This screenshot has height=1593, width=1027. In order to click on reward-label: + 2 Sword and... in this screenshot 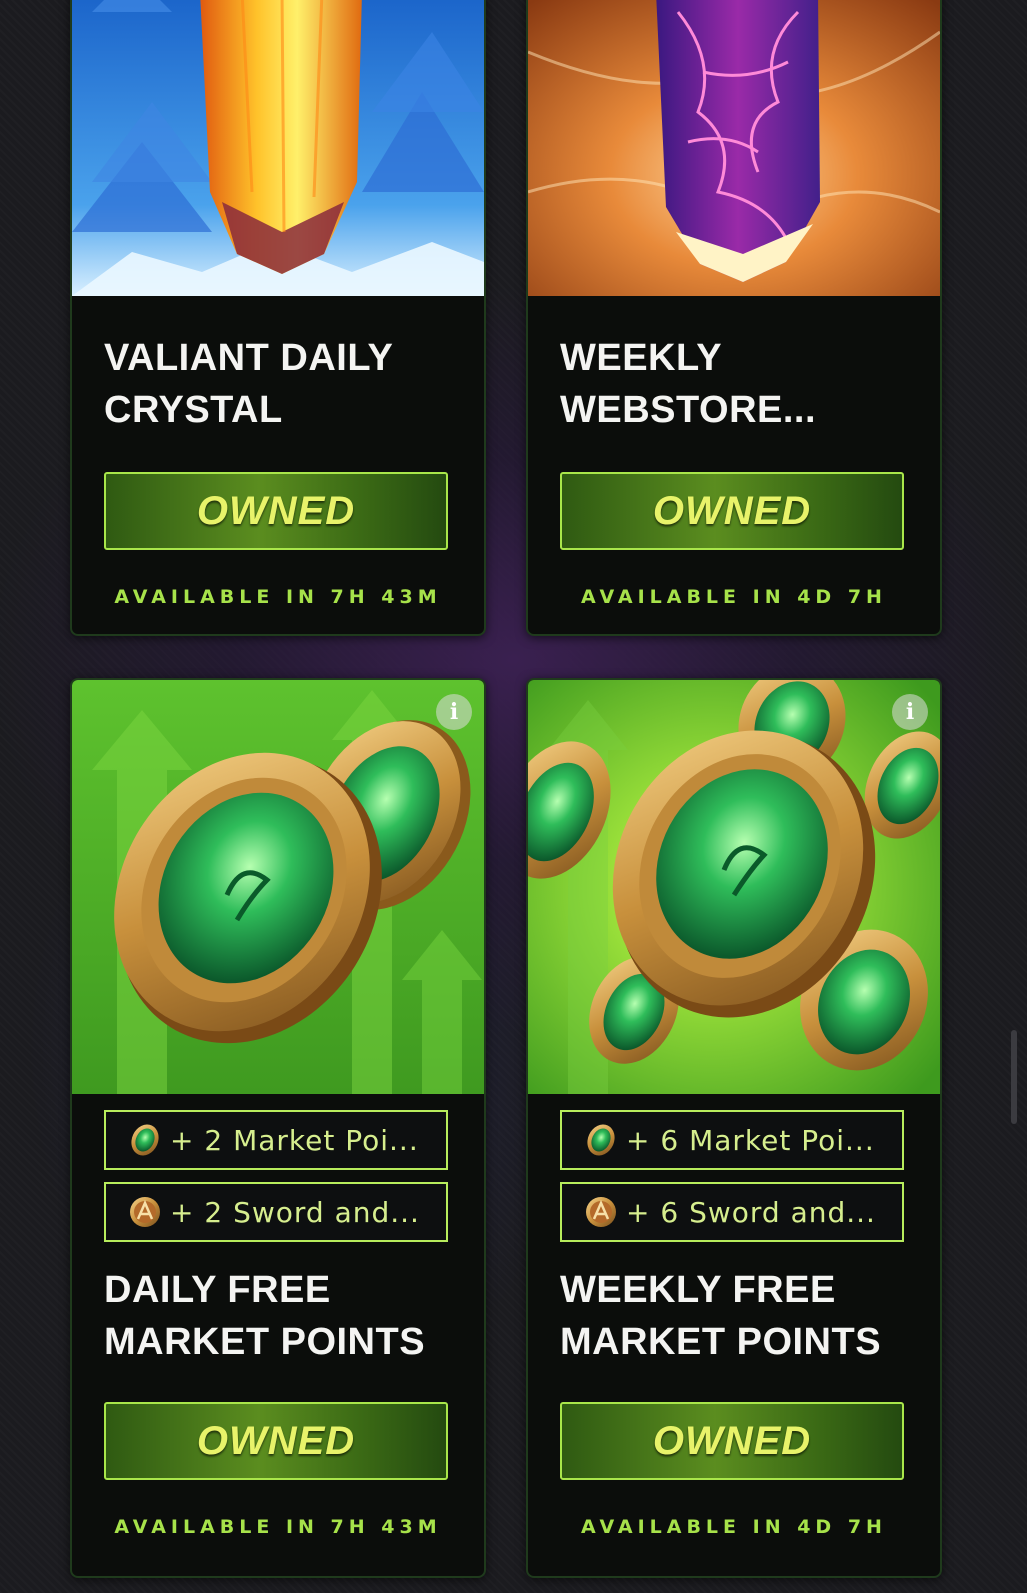, I will do `click(295, 1212)`.